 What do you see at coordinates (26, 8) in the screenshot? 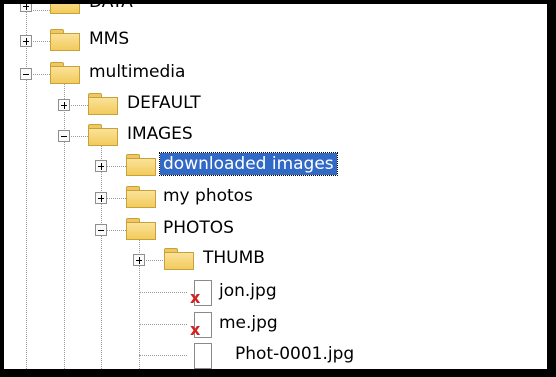
I see `expand-toggle-data` at bounding box center [26, 8].